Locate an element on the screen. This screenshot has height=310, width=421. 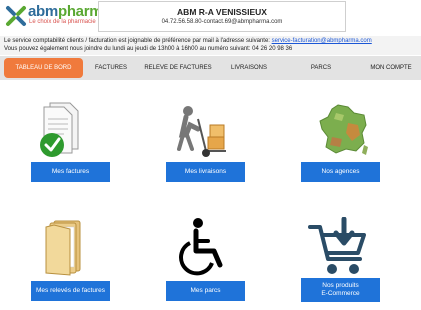
france-map-icon is located at coordinates (344, 130).